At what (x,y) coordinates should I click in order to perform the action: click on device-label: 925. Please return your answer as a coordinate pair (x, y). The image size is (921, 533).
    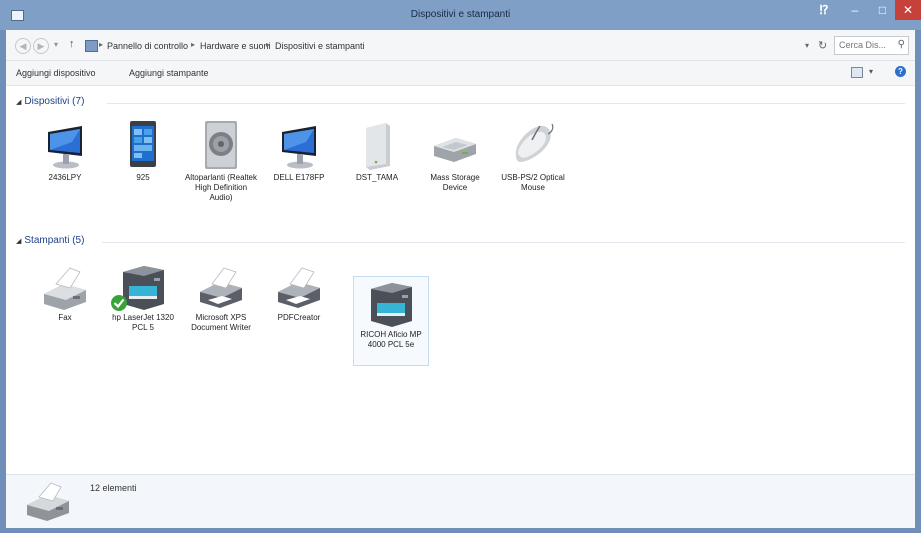
    Looking at the image, I should click on (143, 177).